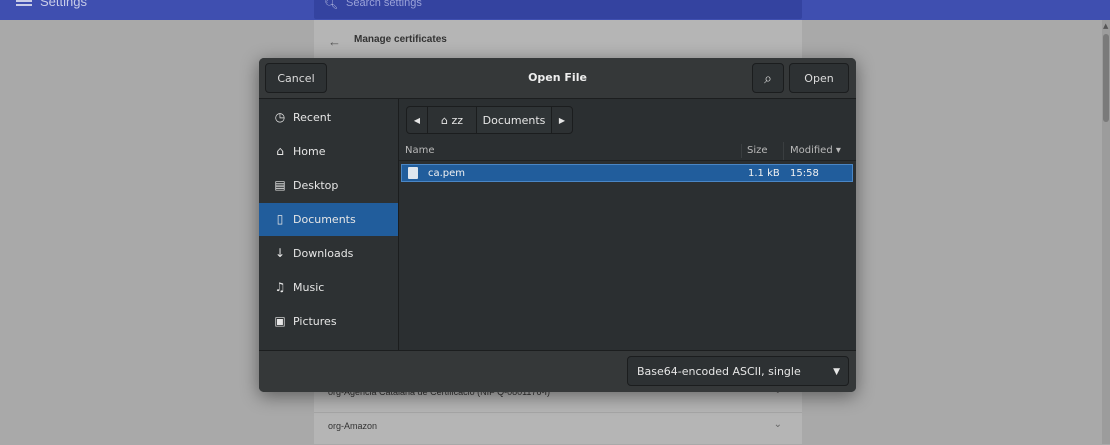 Image resolution: width=1110 pixels, height=445 pixels. I want to click on open-button: Open, so click(819, 78).